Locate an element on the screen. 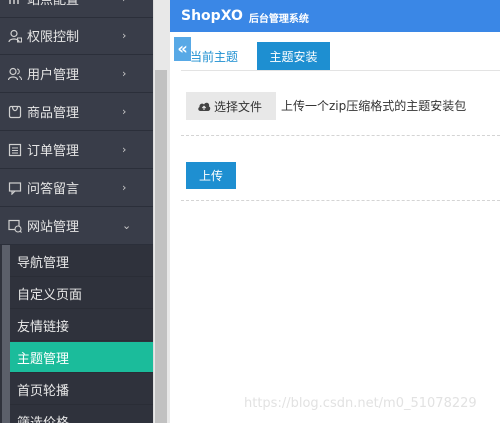  submenu-item-home-slider: 首页轮播 is located at coordinates (81, 389).